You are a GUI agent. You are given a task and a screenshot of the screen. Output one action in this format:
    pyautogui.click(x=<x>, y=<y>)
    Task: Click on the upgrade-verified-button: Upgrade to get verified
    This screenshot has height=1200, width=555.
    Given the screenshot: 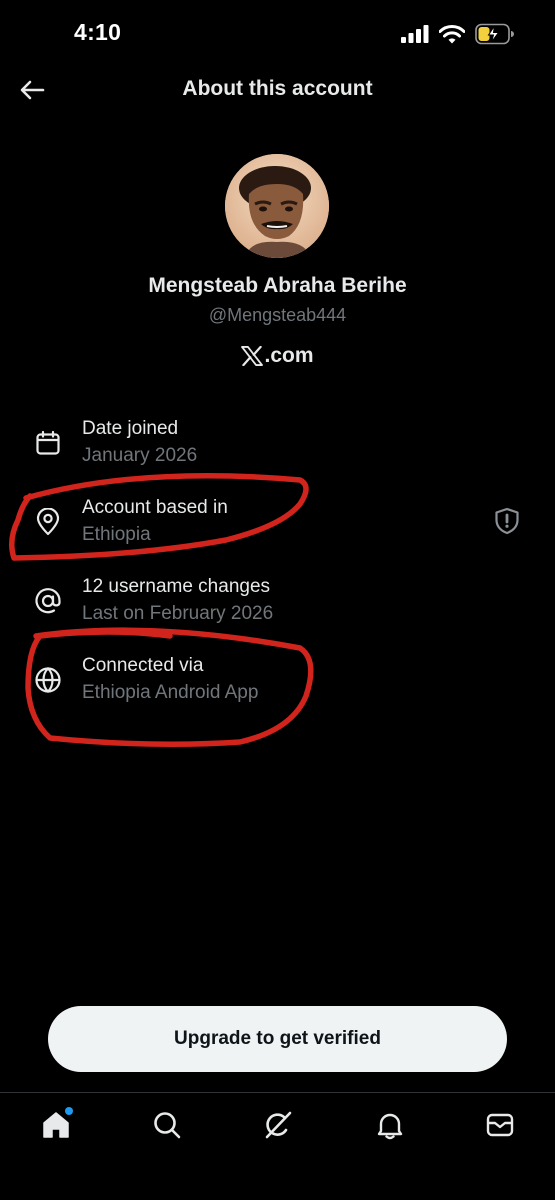 What is the action you would take?
    pyautogui.click(x=277, y=1039)
    